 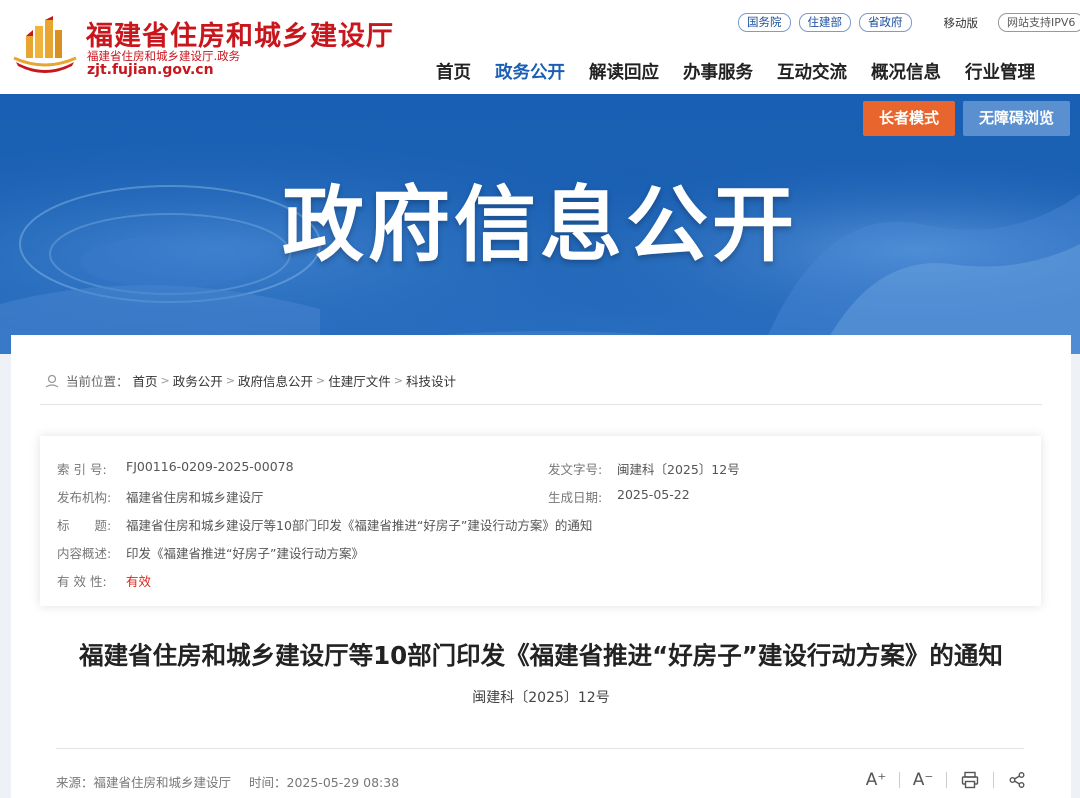 I want to click on mobile-version-link: 移动版, so click(x=961, y=23).